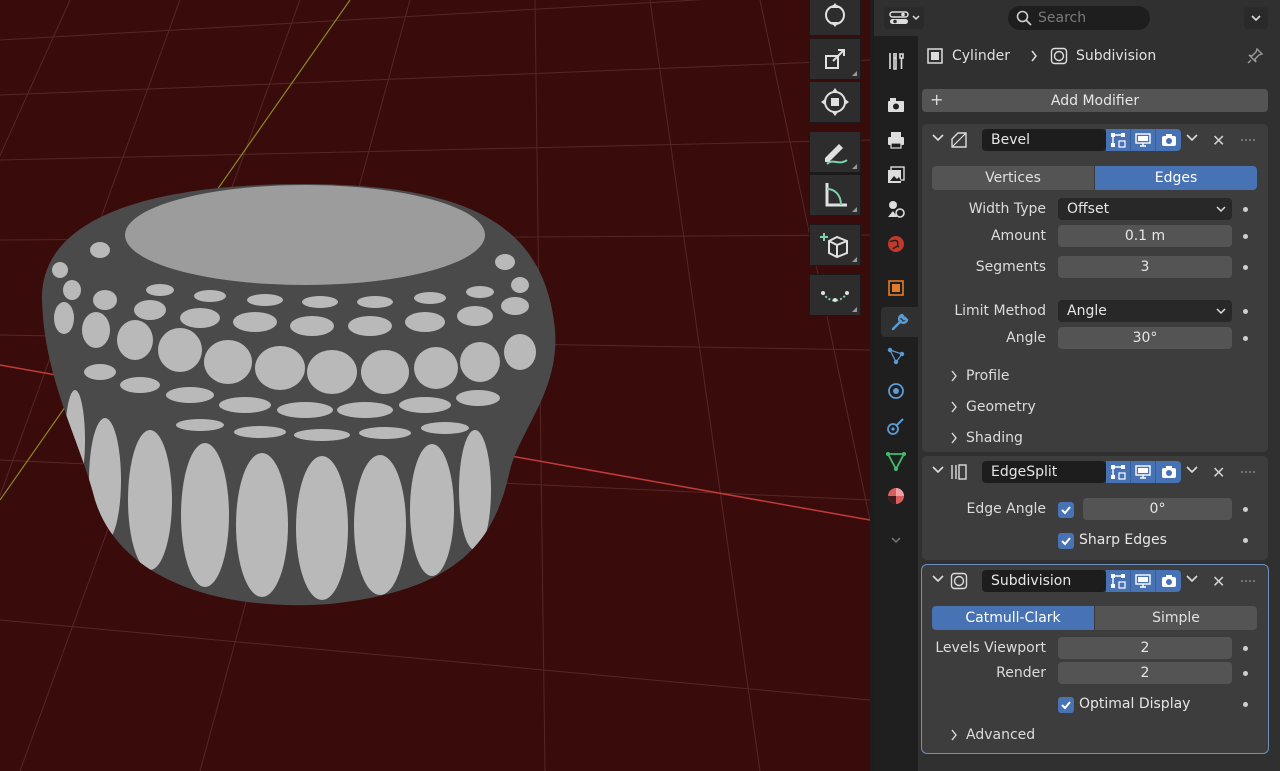  I want to click on options-dropdown-button, so click(1256, 18).